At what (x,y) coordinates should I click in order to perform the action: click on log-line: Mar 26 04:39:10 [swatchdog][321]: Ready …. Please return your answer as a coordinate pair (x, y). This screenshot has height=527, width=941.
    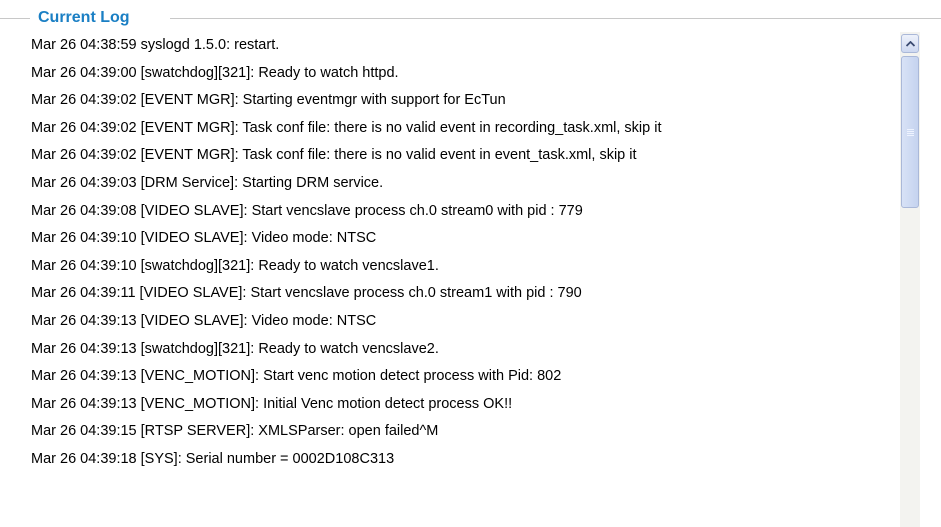
    Looking at the image, I should click on (235, 265).